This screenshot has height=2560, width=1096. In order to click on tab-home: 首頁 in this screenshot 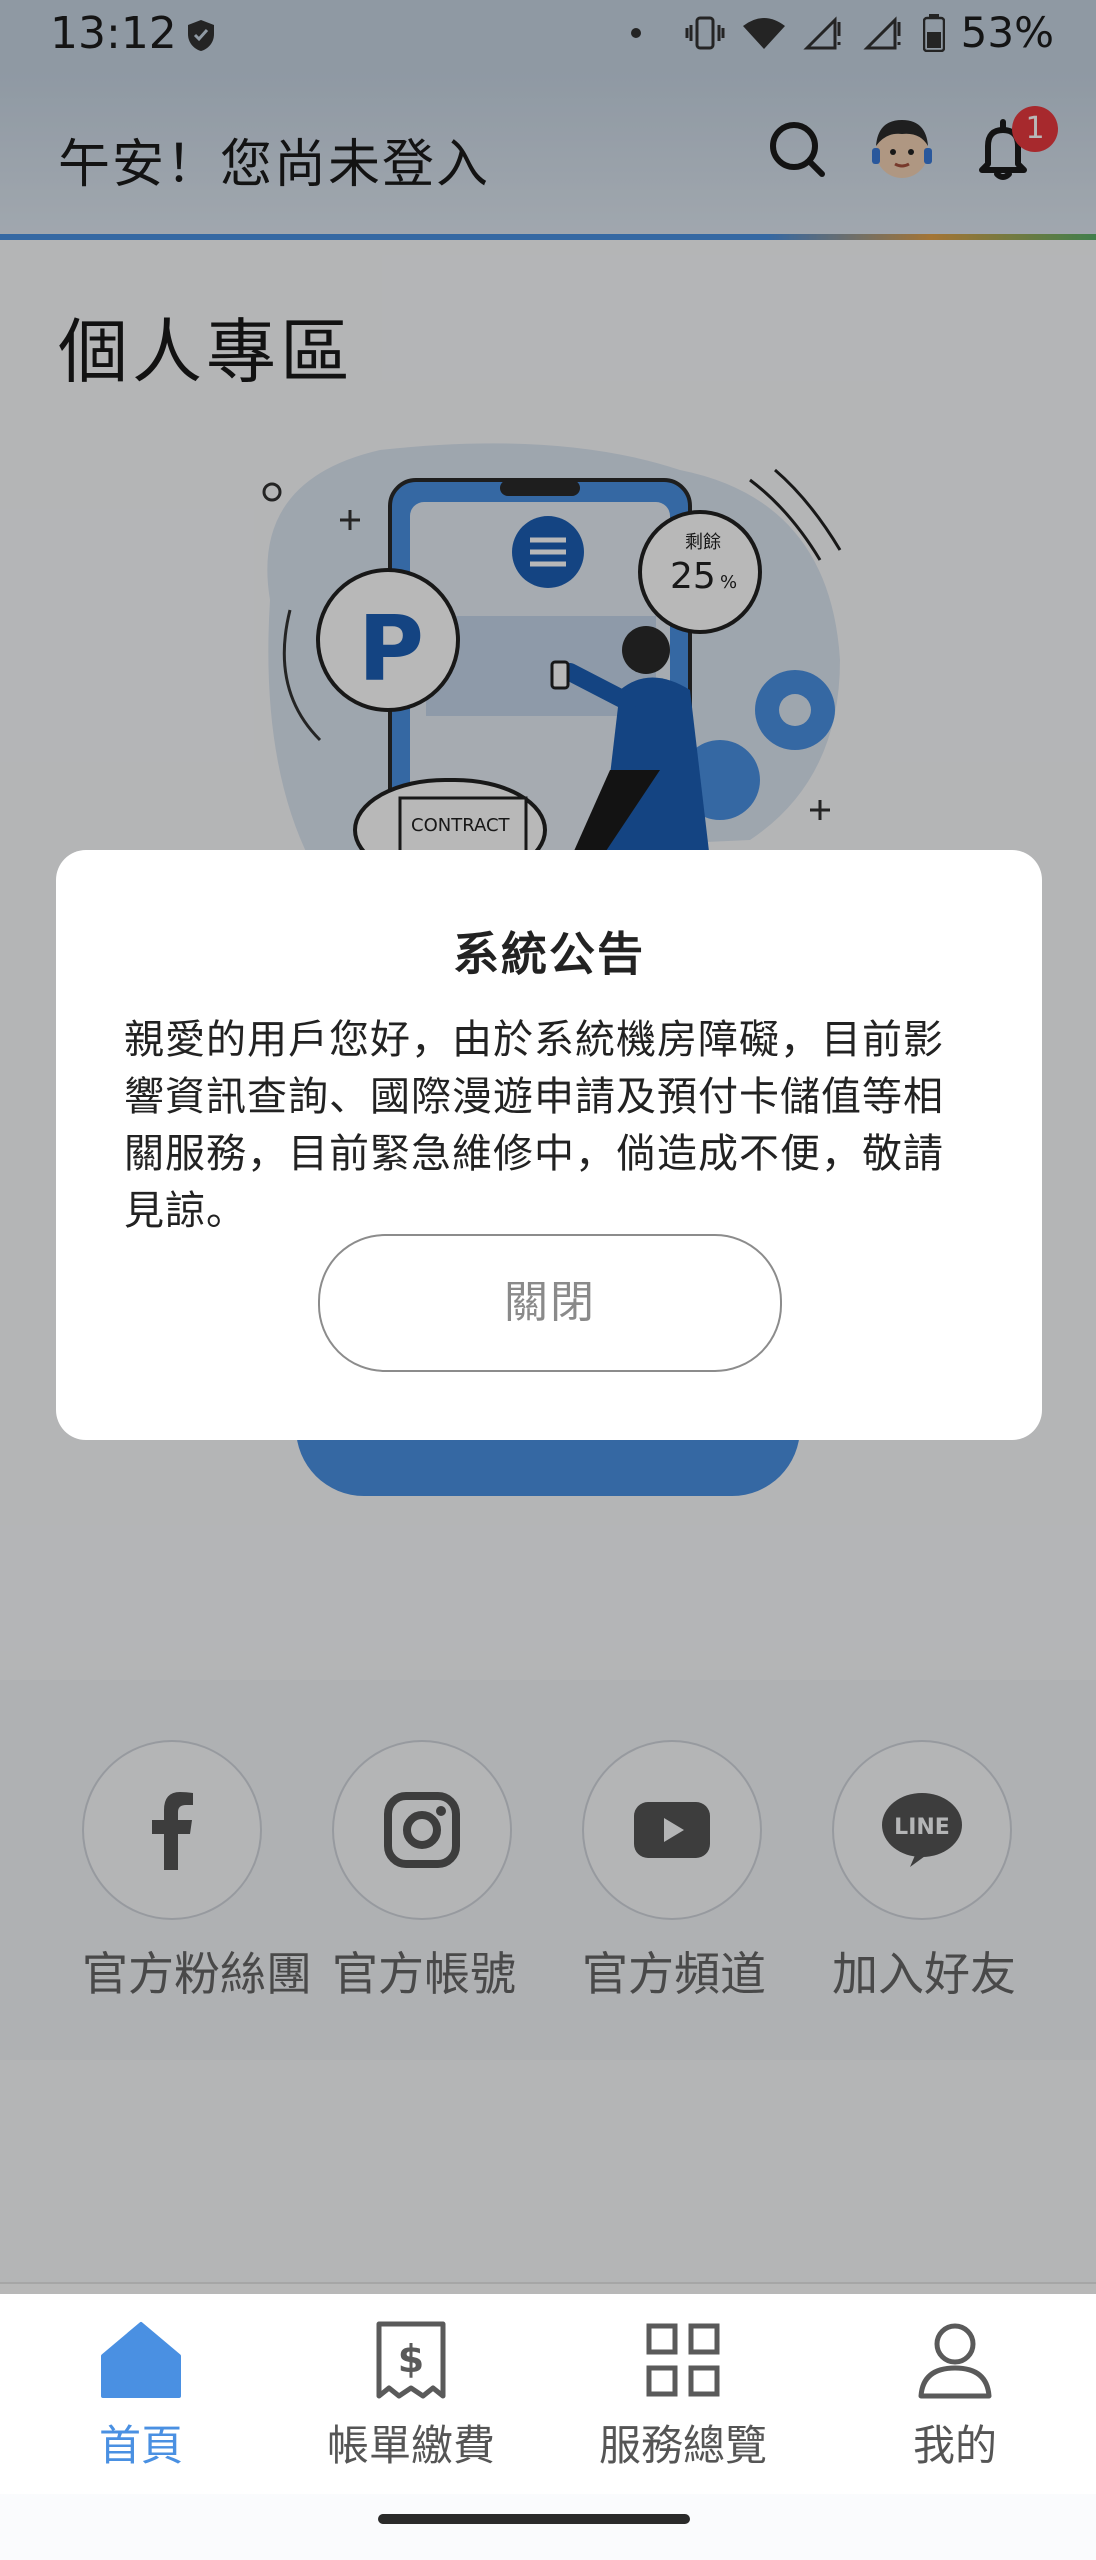, I will do `click(141, 2389)`.